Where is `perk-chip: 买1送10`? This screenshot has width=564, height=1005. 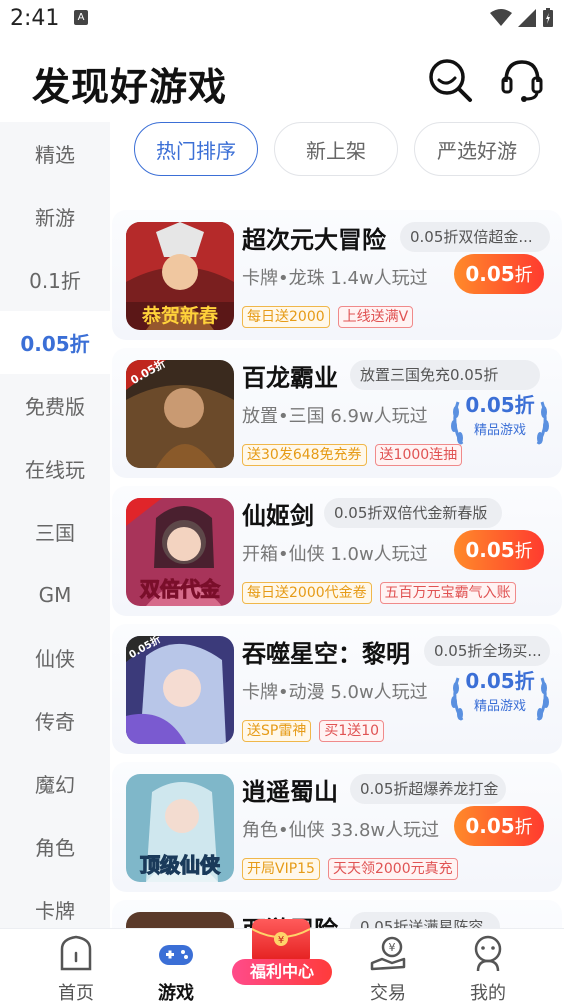
perk-chip: 买1送10 is located at coordinates (352, 731).